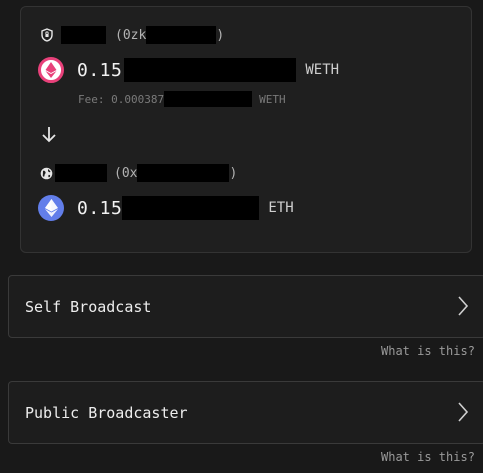 This screenshot has height=473, width=483. I want to click on fee-row: Fee: 0.000387 WETH, so click(182, 99).